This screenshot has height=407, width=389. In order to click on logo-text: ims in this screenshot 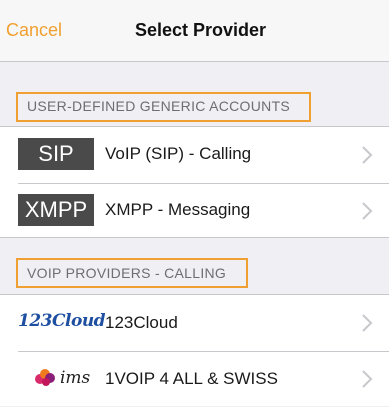, I will do `click(75, 378)`.